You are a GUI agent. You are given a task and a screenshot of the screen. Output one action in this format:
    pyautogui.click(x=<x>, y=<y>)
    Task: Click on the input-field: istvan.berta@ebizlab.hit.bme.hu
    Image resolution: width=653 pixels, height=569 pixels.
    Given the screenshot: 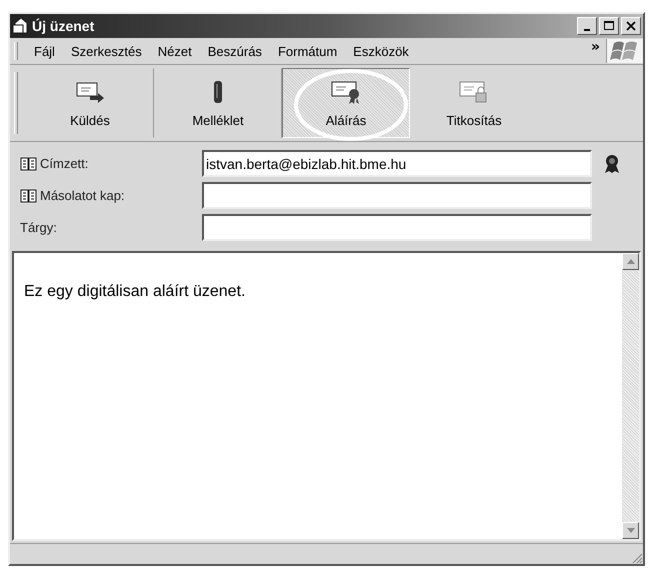 What is the action you would take?
    pyautogui.click(x=397, y=163)
    